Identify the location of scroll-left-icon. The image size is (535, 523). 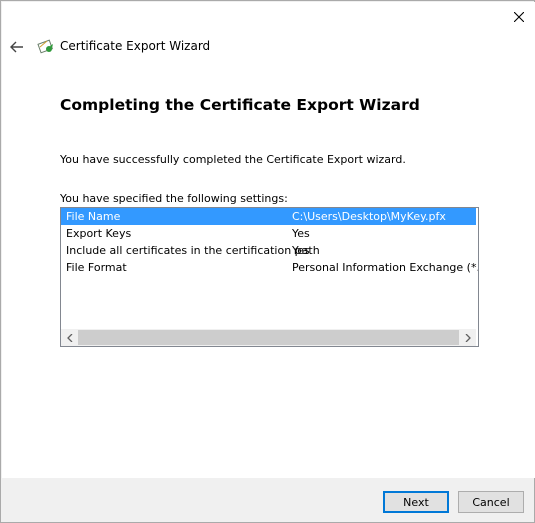
(69, 337).